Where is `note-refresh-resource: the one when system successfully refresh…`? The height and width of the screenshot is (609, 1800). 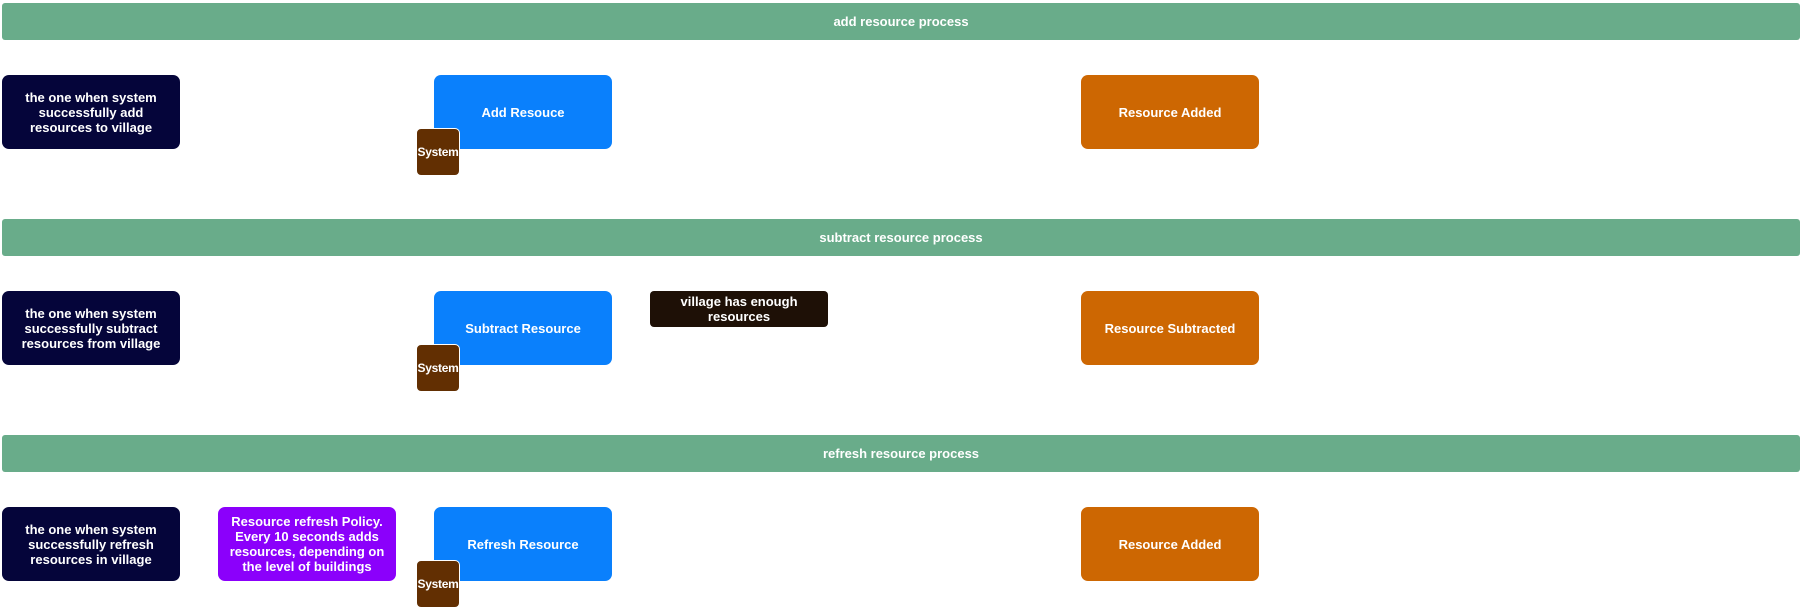
note-refresh-resource: the one when system successfully refresh… is located at coordinates (91, 544).